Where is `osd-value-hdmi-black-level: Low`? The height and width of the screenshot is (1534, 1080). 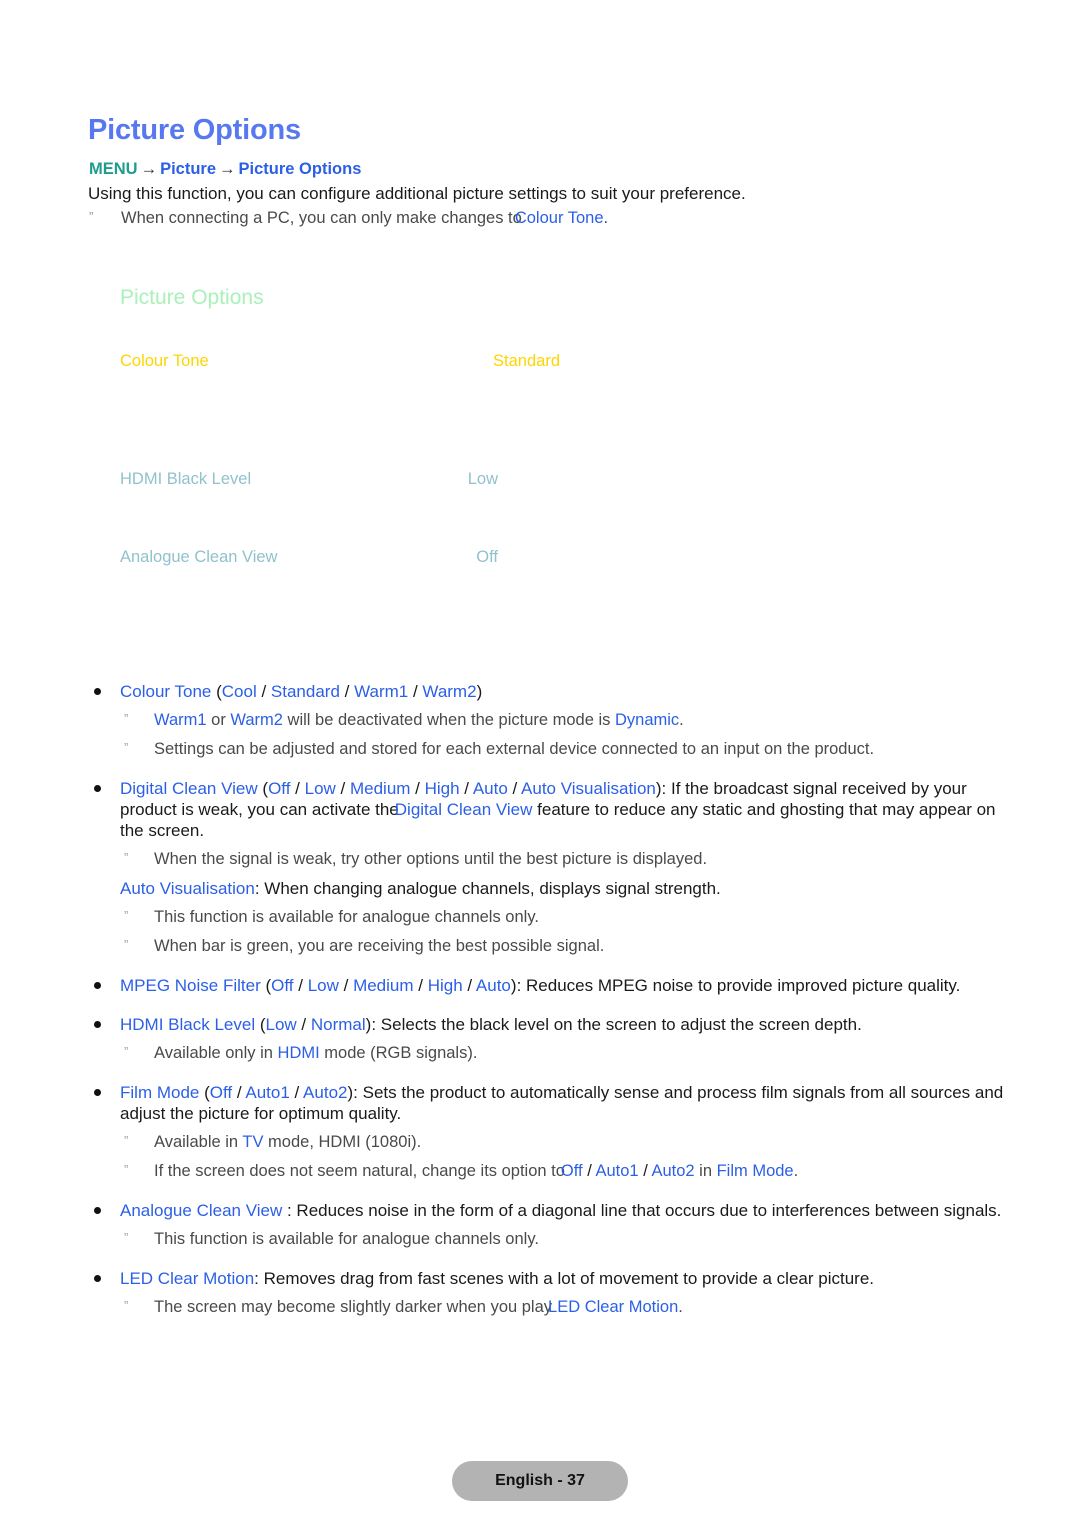 osd-value-hdmi-black-level: Low is located at coordinates (482, 479).